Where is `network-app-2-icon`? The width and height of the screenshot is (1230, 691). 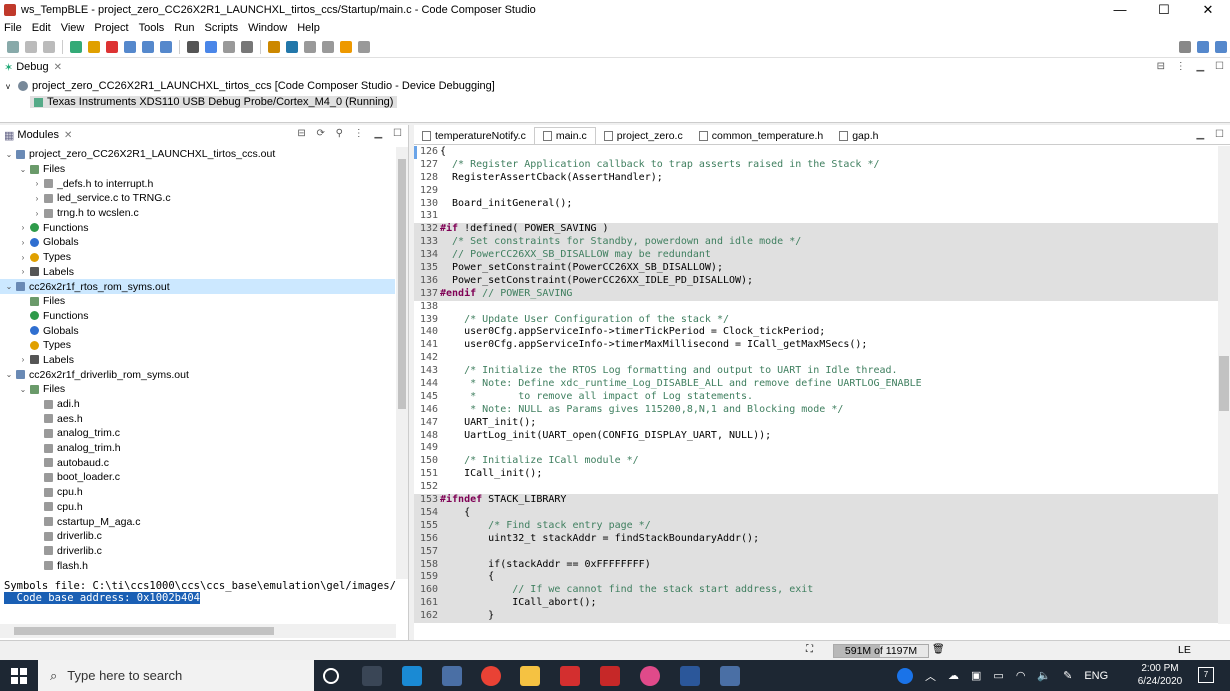 network-app-2-icon is located at coordinates (730, 676).